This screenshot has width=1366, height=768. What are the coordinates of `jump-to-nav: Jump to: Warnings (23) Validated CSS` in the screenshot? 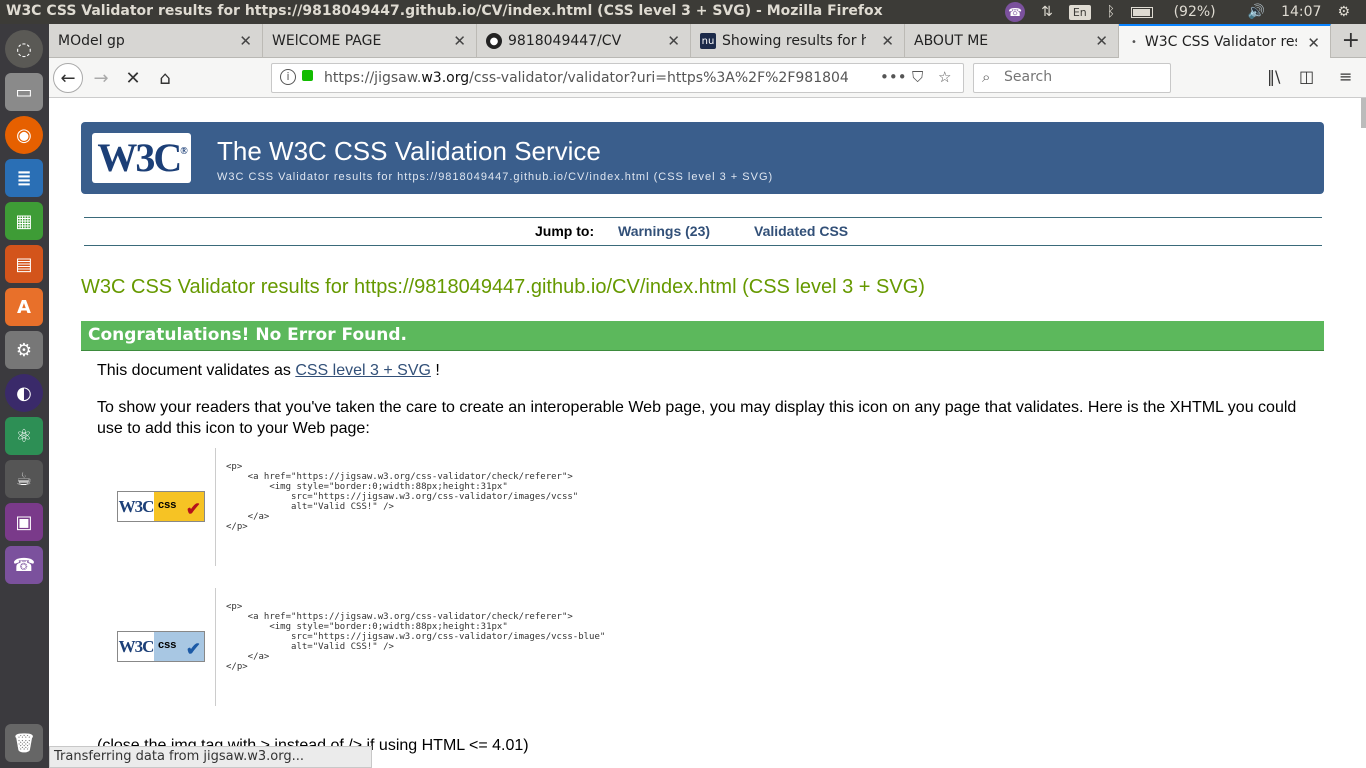 It's located at (703, 231).